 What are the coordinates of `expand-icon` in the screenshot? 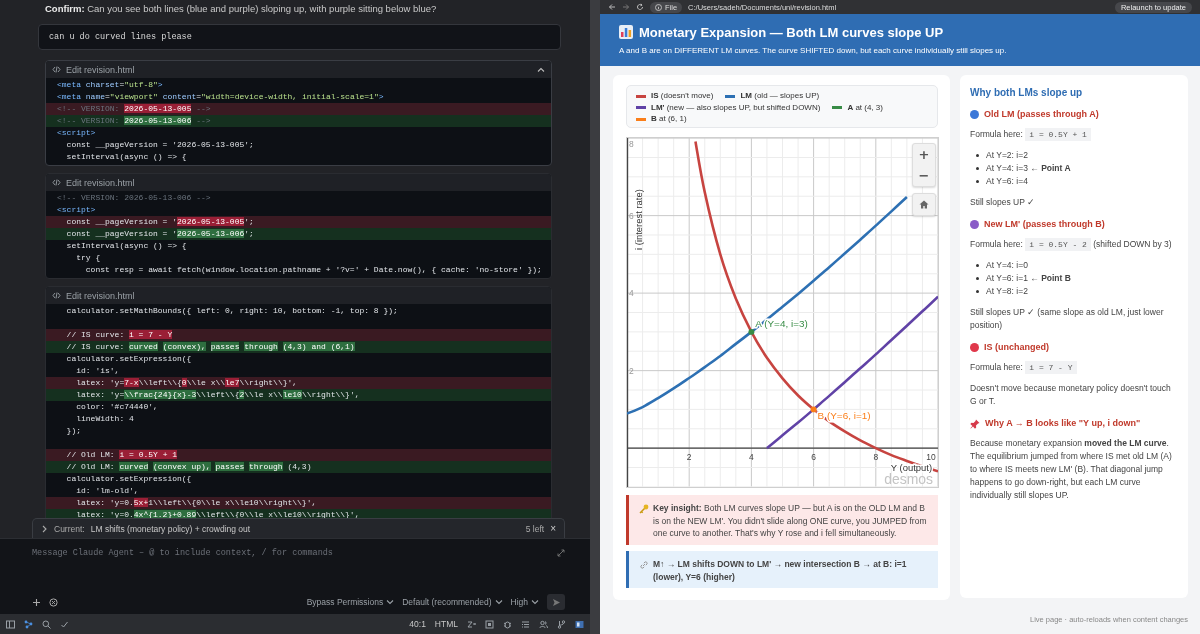 It's located at (561, 553).